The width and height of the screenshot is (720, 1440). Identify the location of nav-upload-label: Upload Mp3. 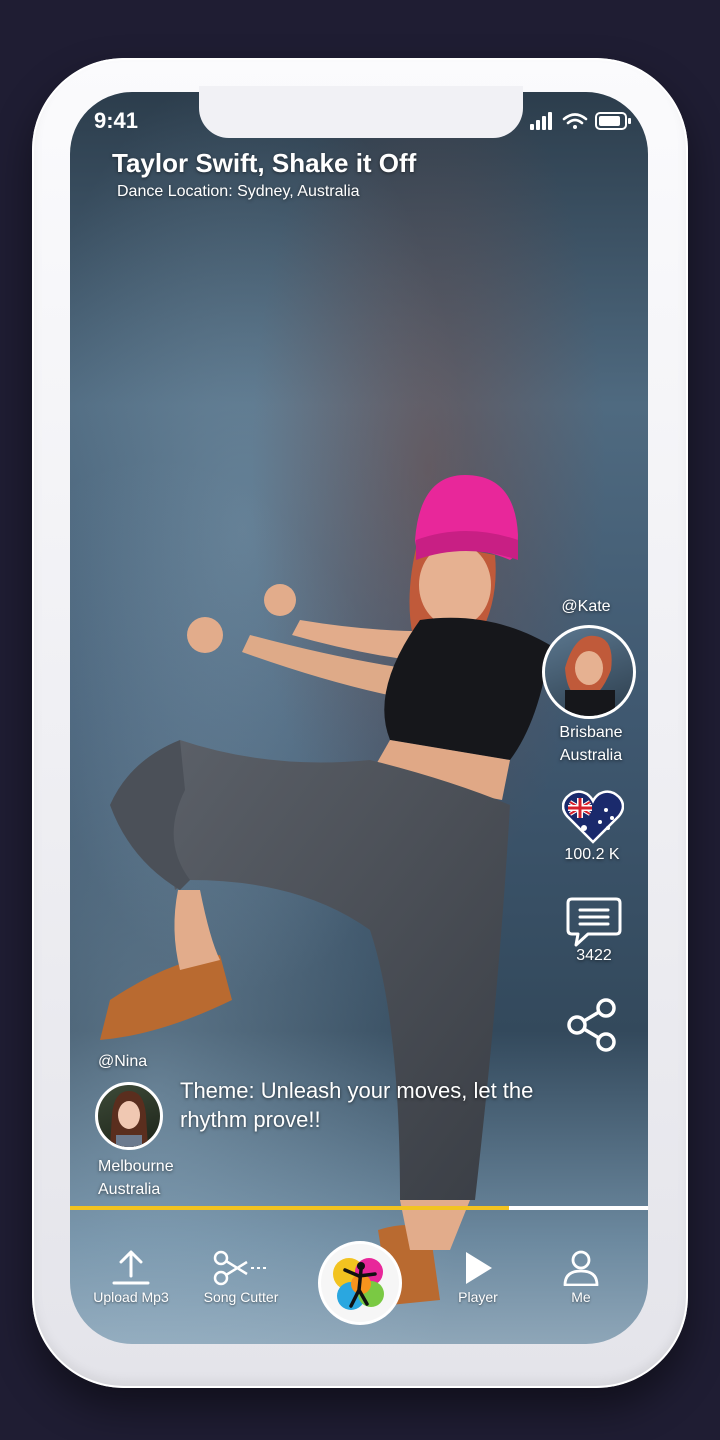
(131, 1297).